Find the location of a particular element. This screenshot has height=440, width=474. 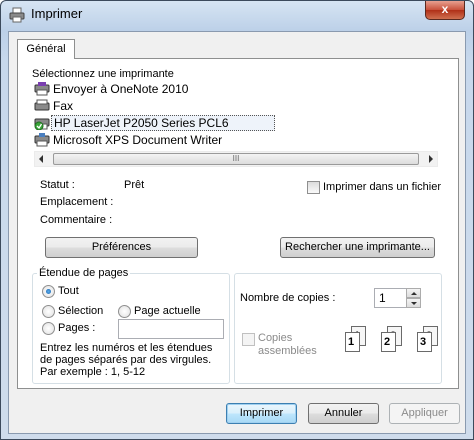

fax-printer-icon is located at coordinates (42, 105).